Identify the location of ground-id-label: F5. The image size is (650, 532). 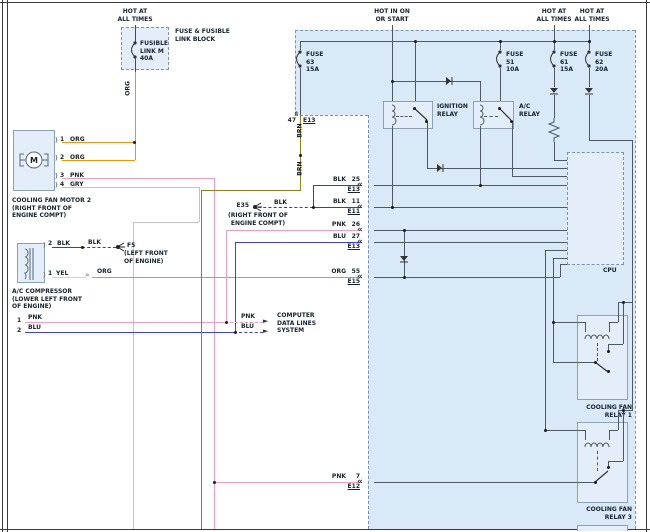
(131, 245).